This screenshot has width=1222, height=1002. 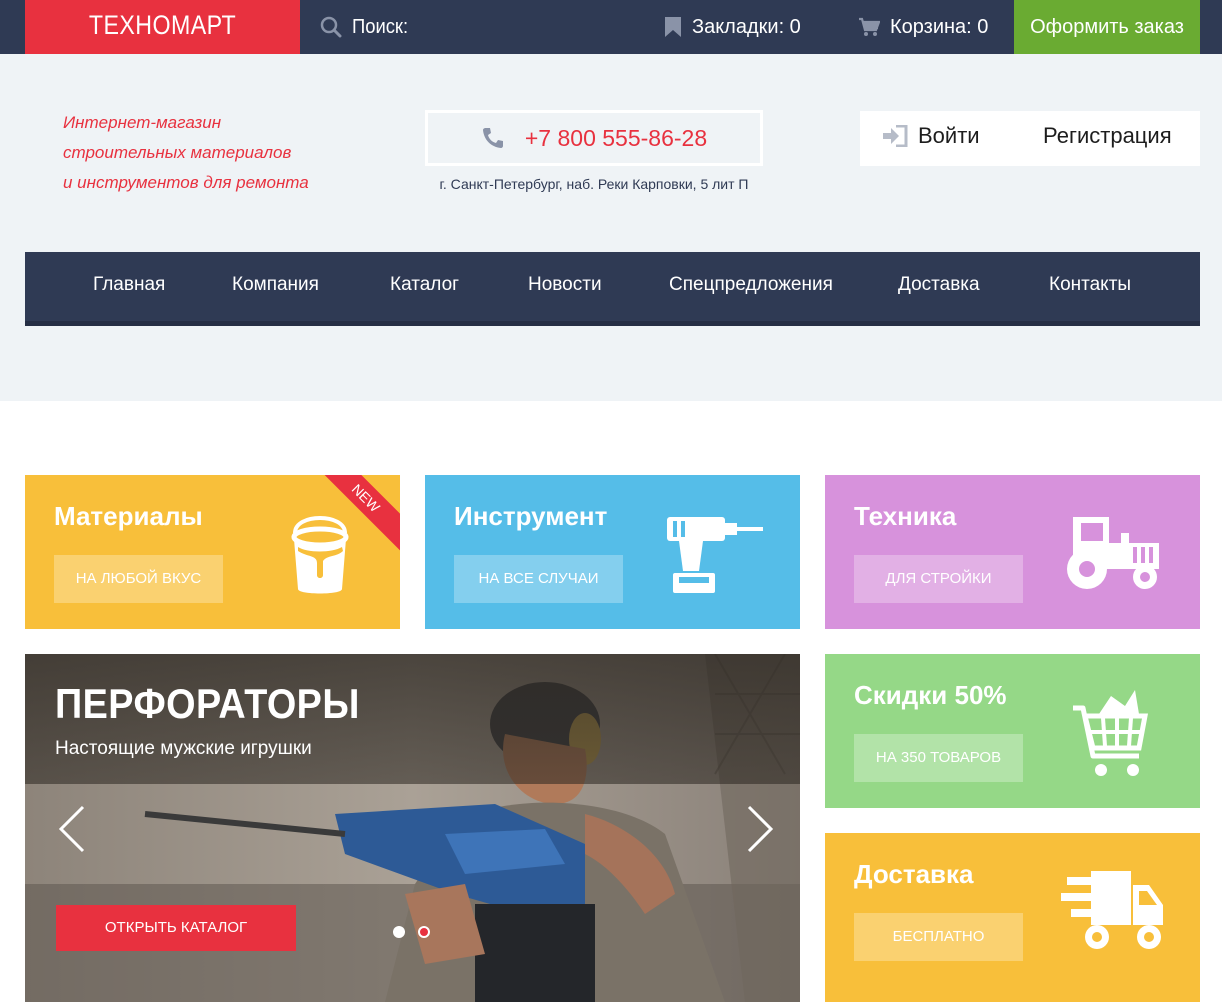 I want to click on tagline-line: строительных материалов, so click(x=177, y=152).